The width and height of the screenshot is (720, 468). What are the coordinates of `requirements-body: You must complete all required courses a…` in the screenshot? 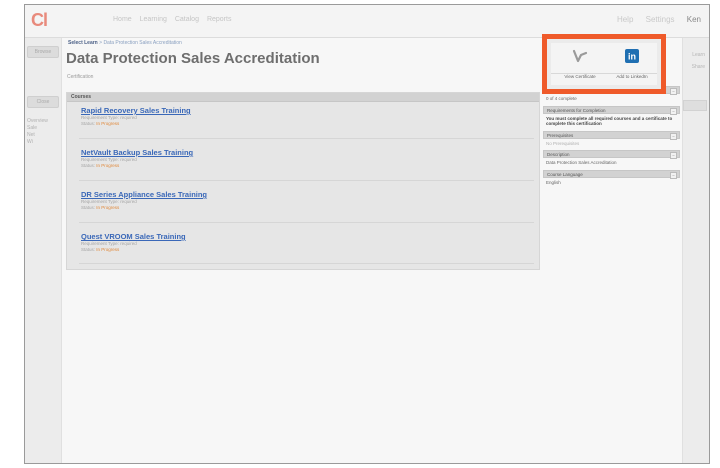 It's located at (611, 122).